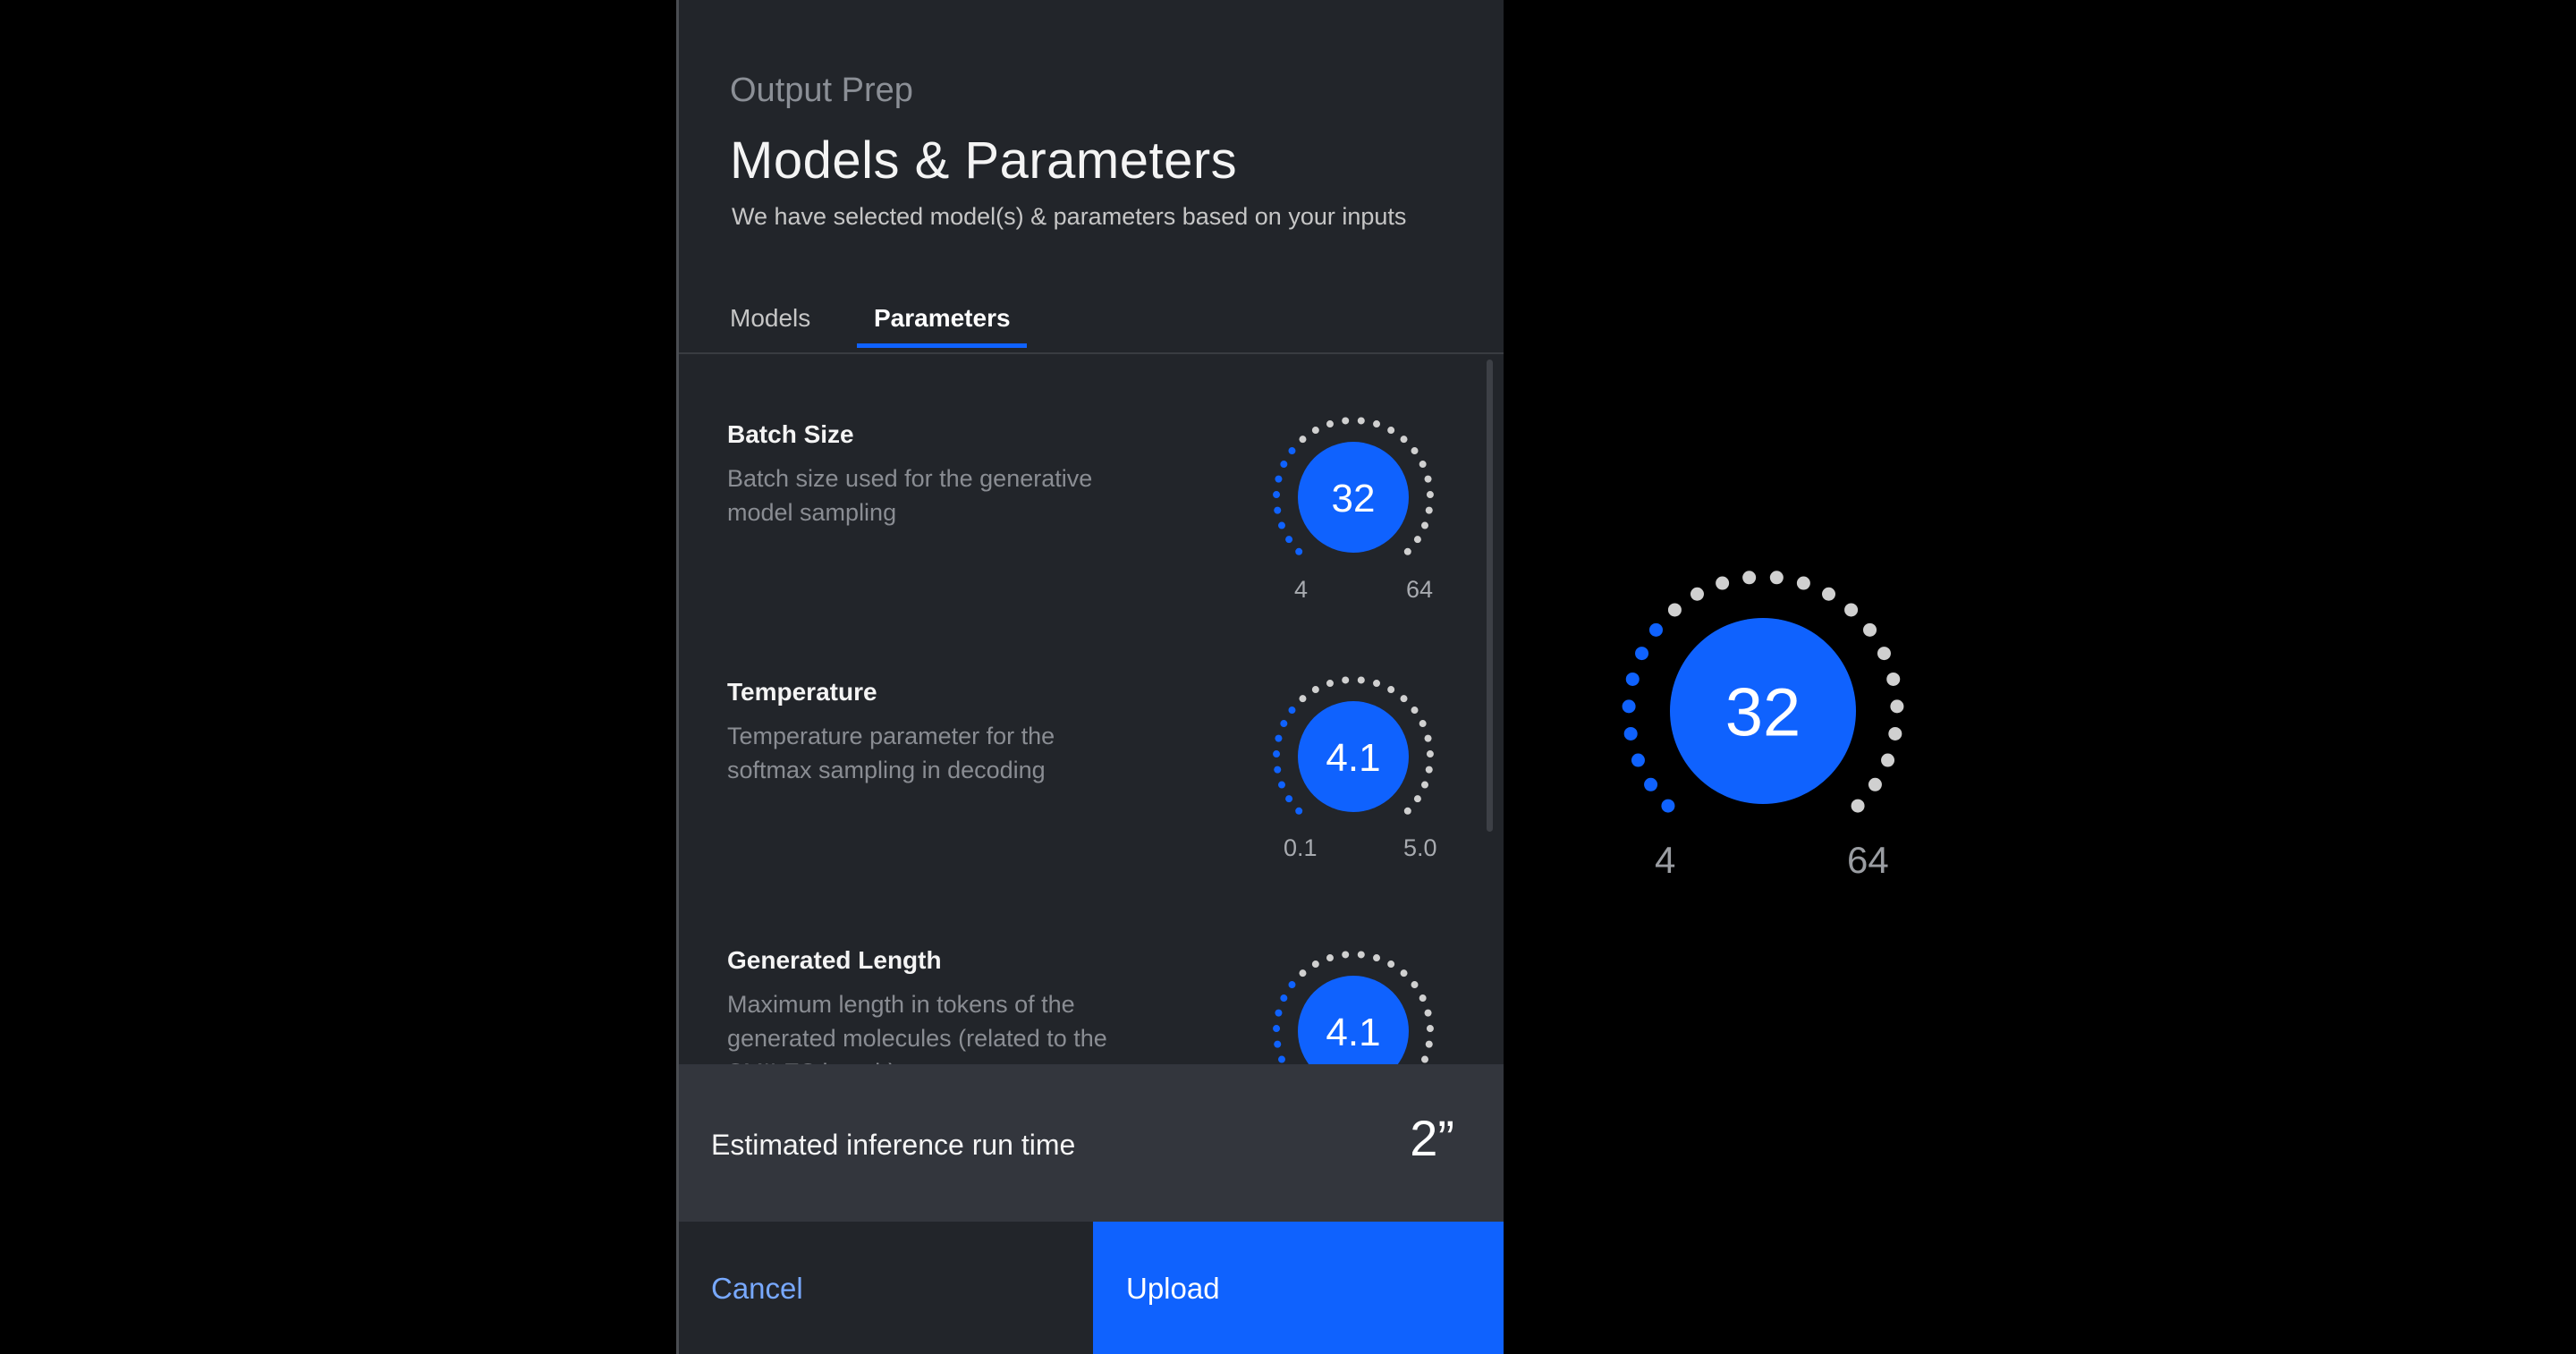 This screenshot has width=2576, height=1354. What do you see at coordinates (770, 318) in the screenshot?
I see `tab-models: Models` at bounding box center [770, 318].